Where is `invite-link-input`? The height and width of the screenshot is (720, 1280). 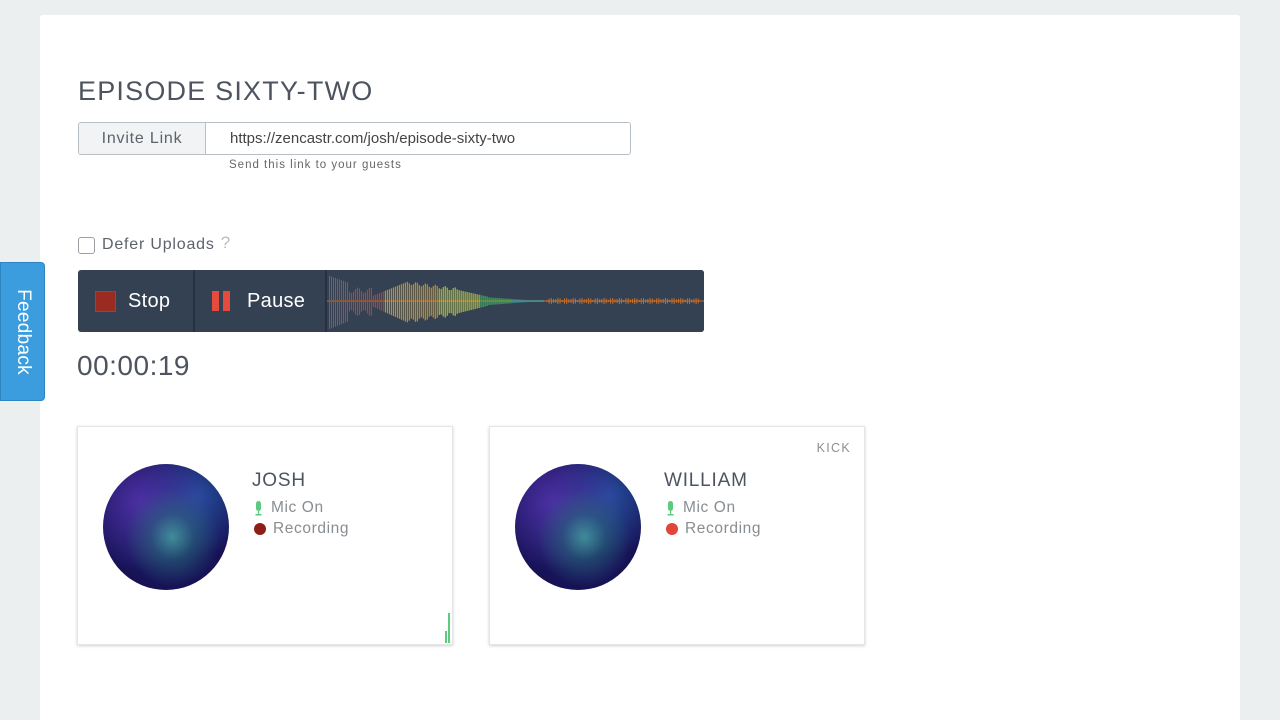
invite-link-input is located at coordinates (418, 138).